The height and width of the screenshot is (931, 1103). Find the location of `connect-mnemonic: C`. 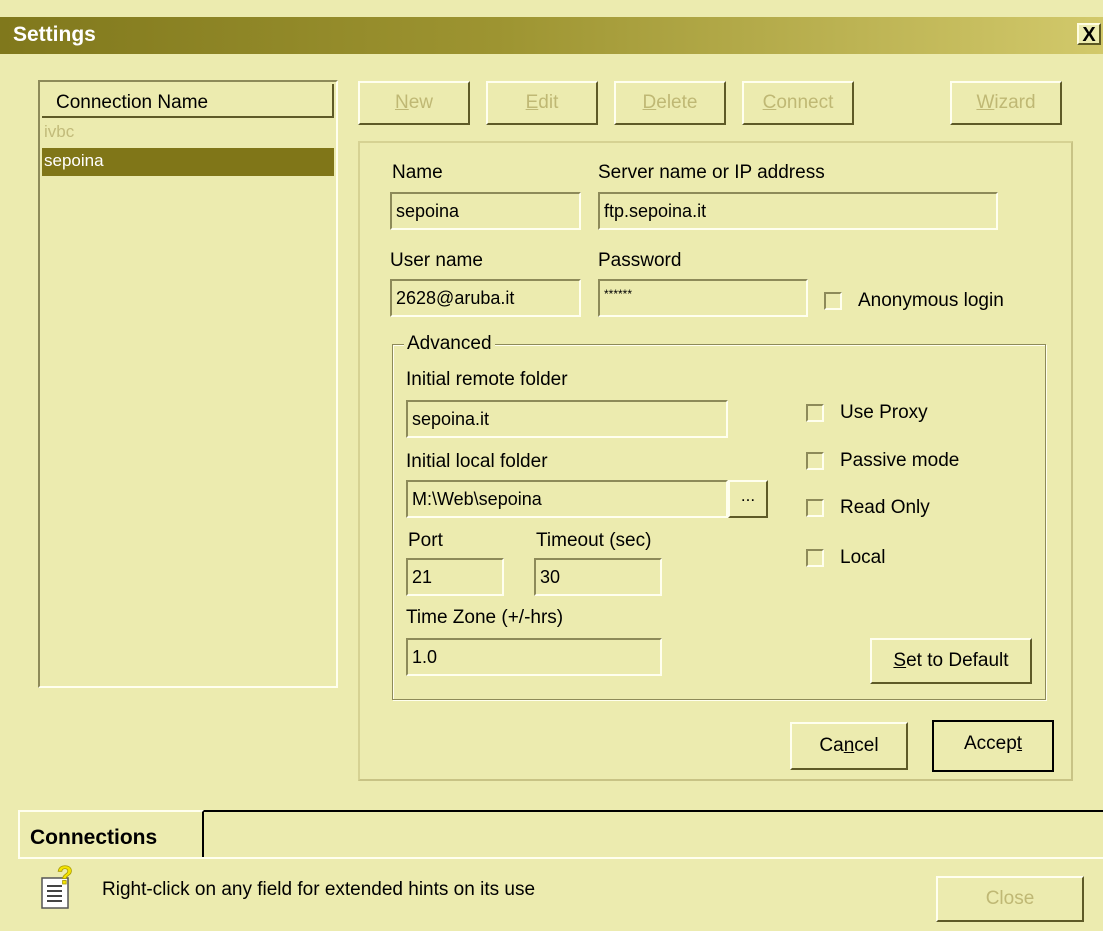

connect-mnemonic: C is located at coordinates (769, 102).